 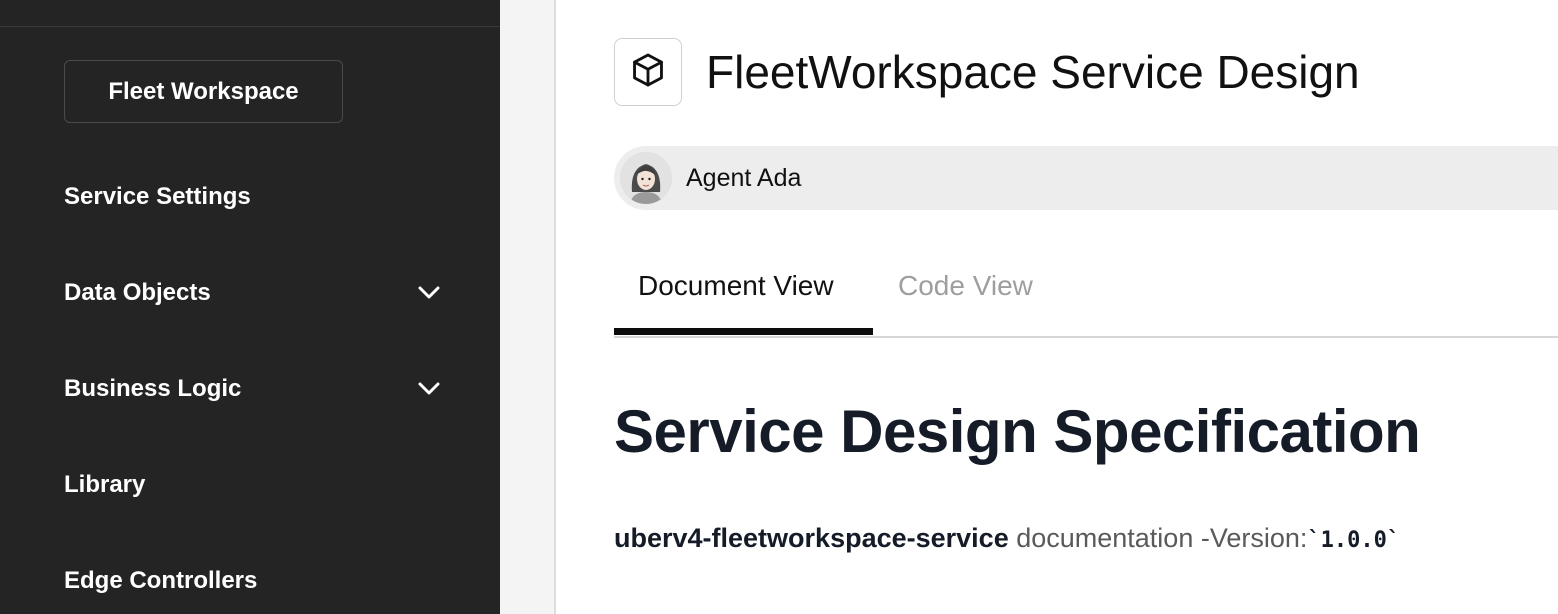 I want to click on tab-document-view: Document View, so click(x=736, y=286).